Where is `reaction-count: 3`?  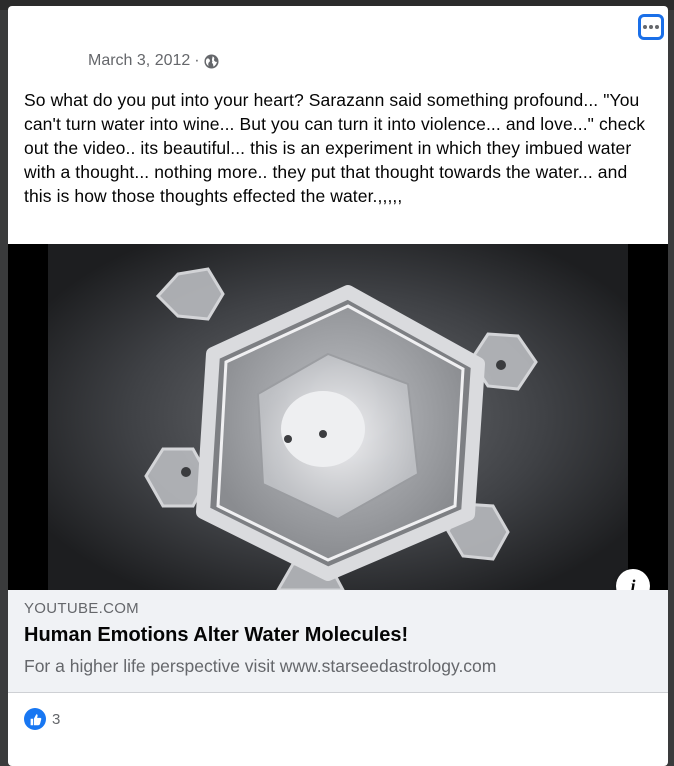
reaction-count: 3 is located at coordinates (56, 719).